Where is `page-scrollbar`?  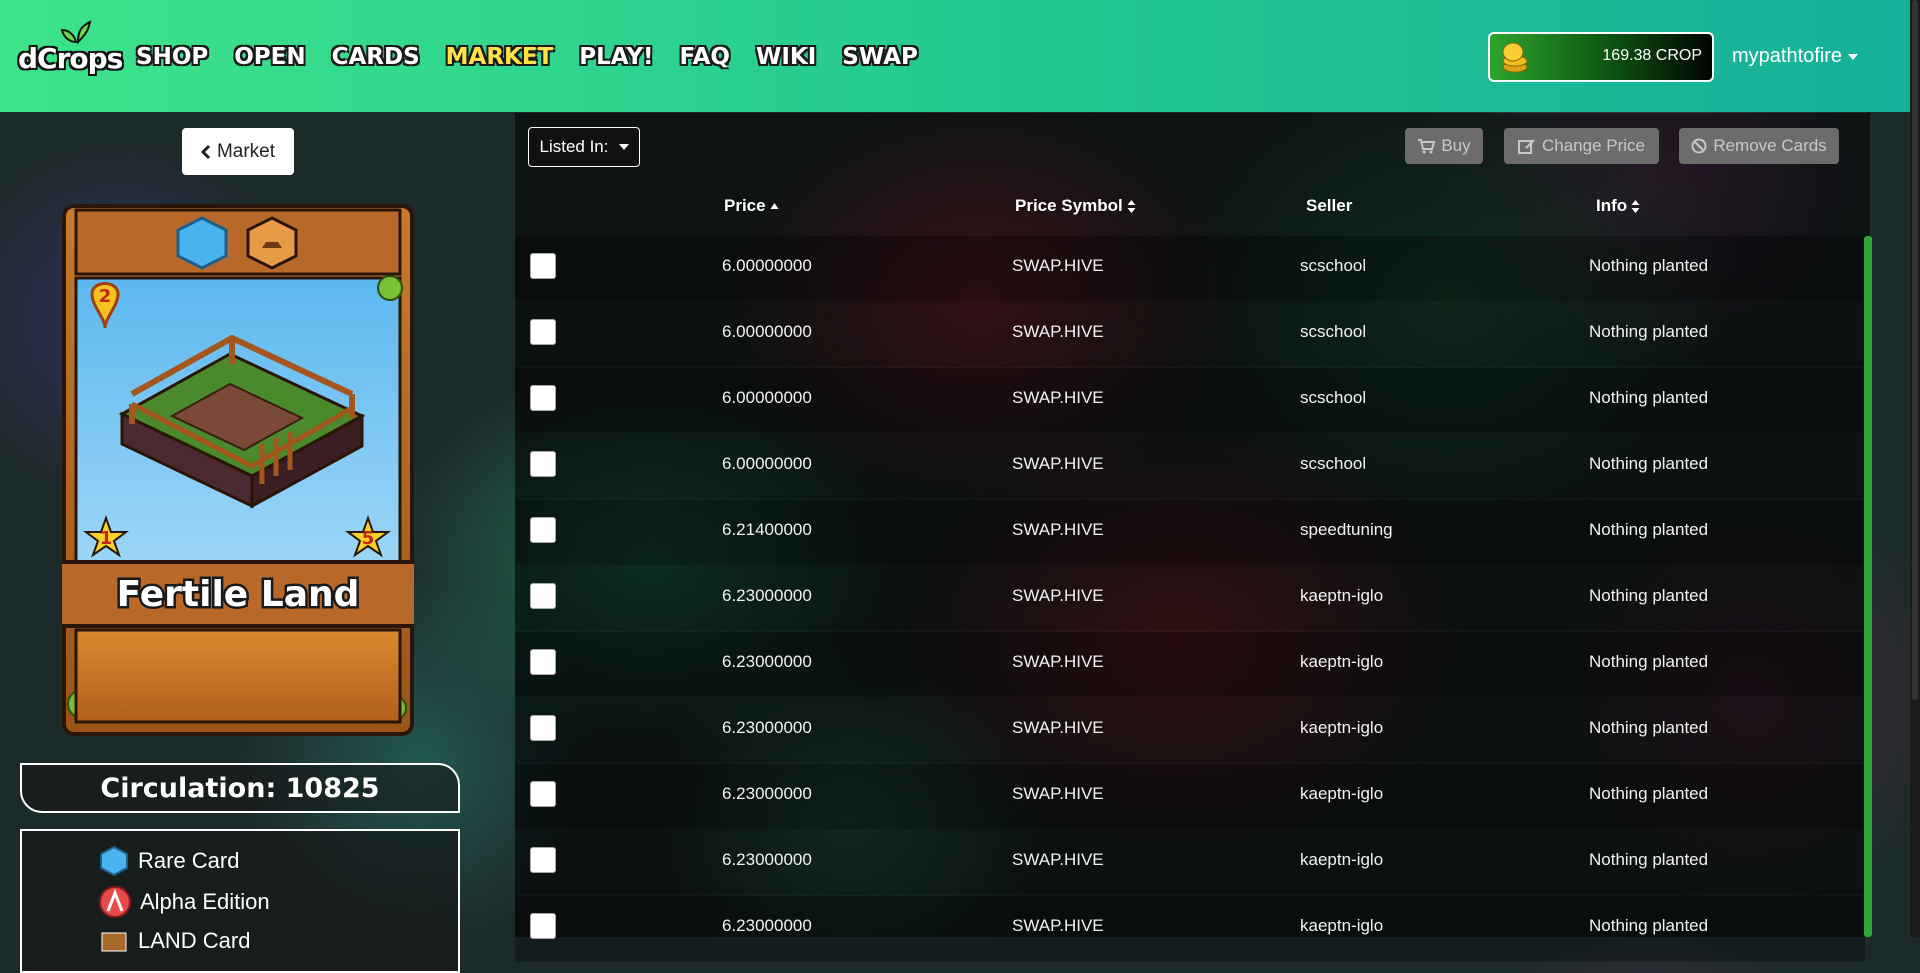
page-scrollbar is located at coordinates (1915, 468).